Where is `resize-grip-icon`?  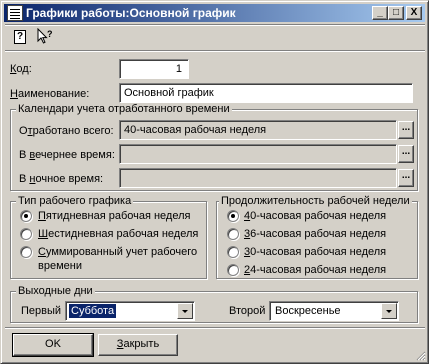 resize-grip-icon is located at coordinates (420, 355).